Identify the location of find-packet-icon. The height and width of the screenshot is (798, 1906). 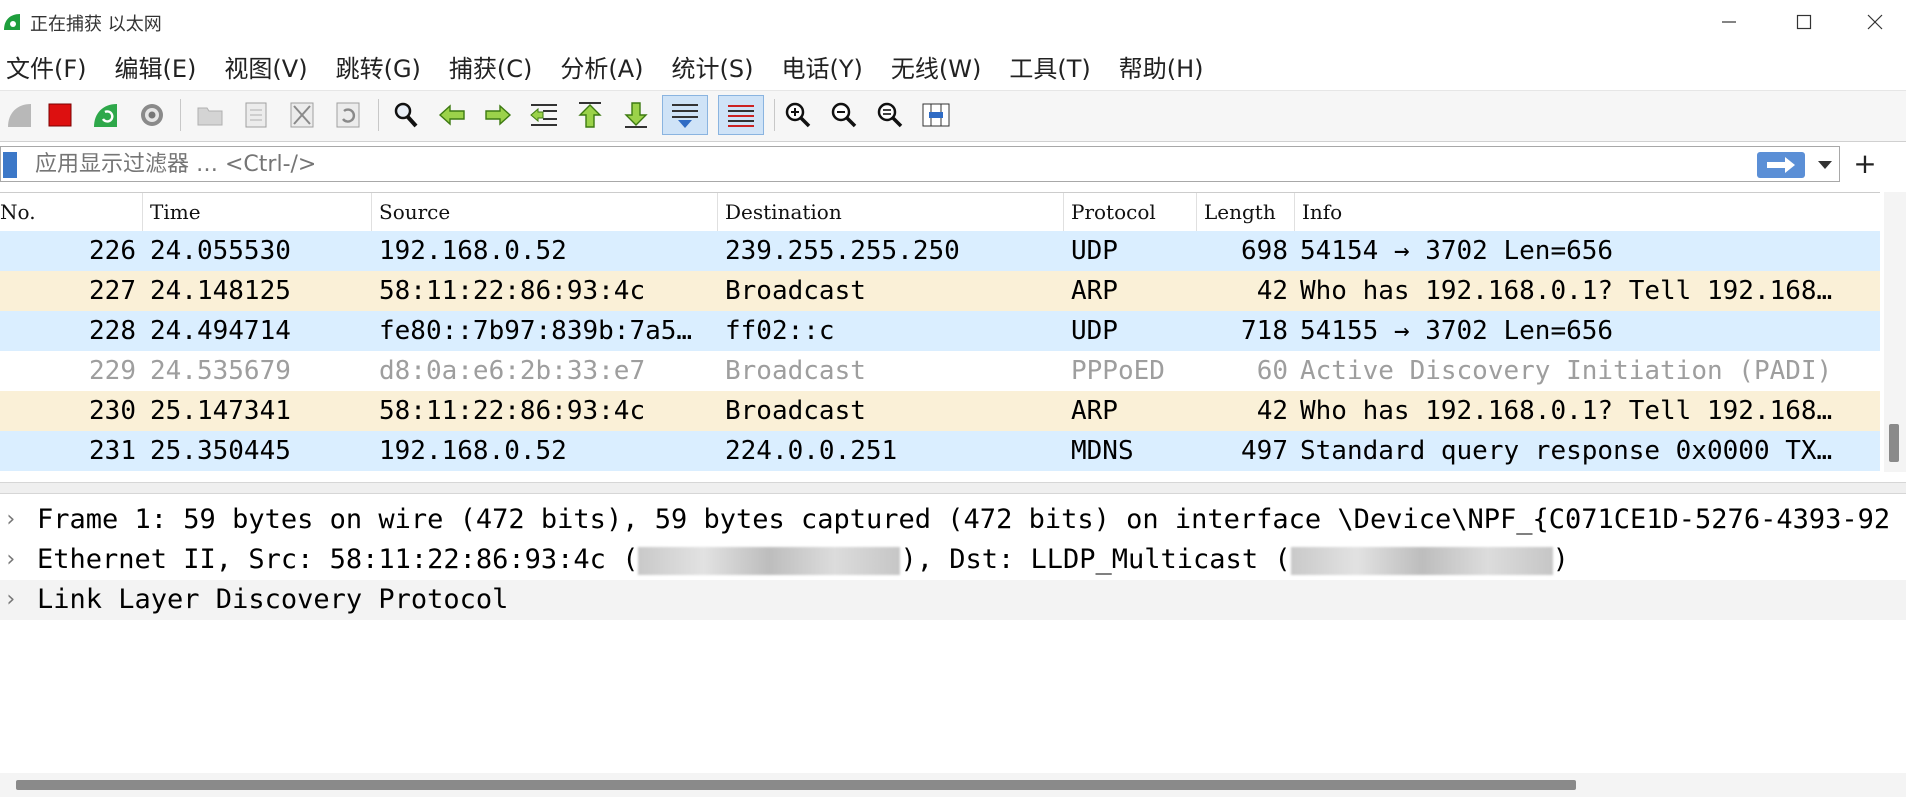
(406, 115).